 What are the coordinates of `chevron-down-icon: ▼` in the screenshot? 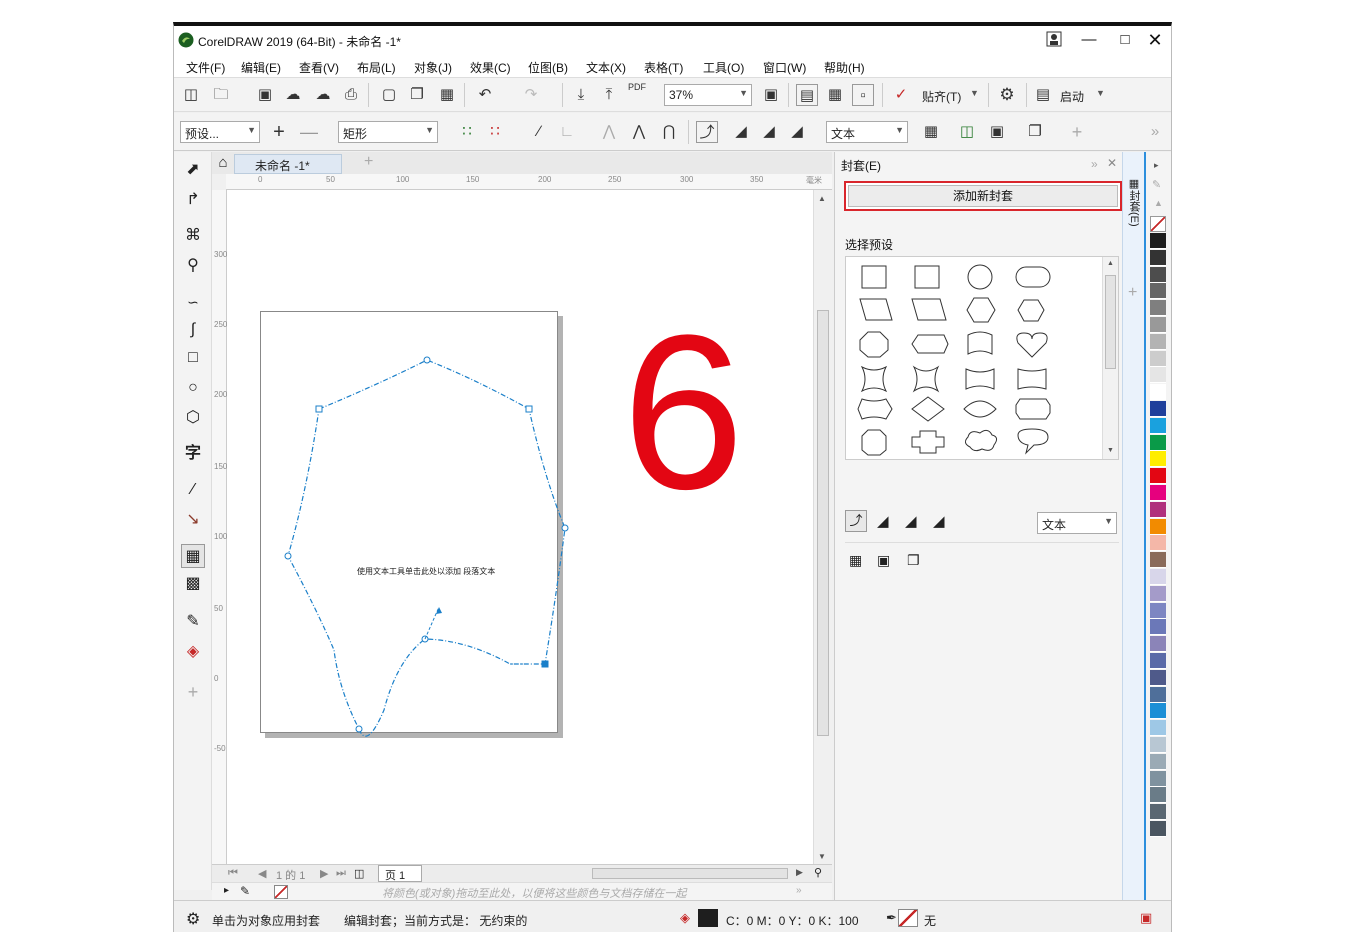 It's located at (974, 93).